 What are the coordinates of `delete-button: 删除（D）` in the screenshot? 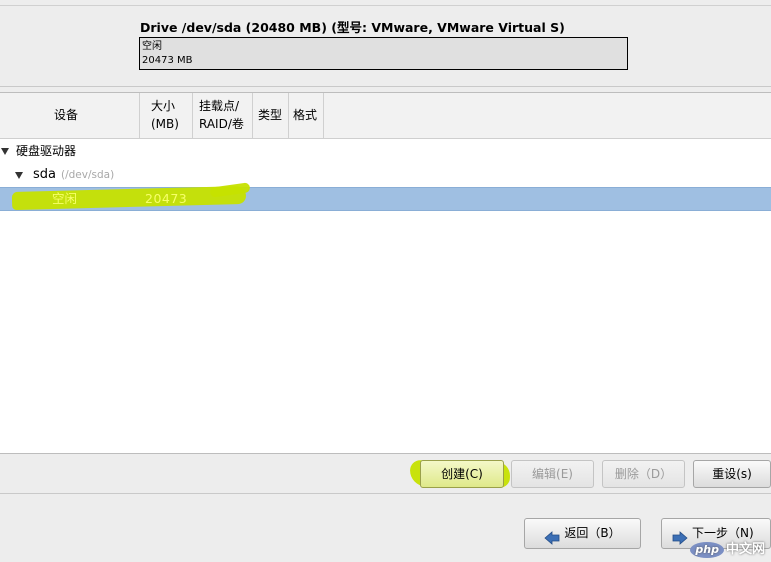 It's located at (643, 474).